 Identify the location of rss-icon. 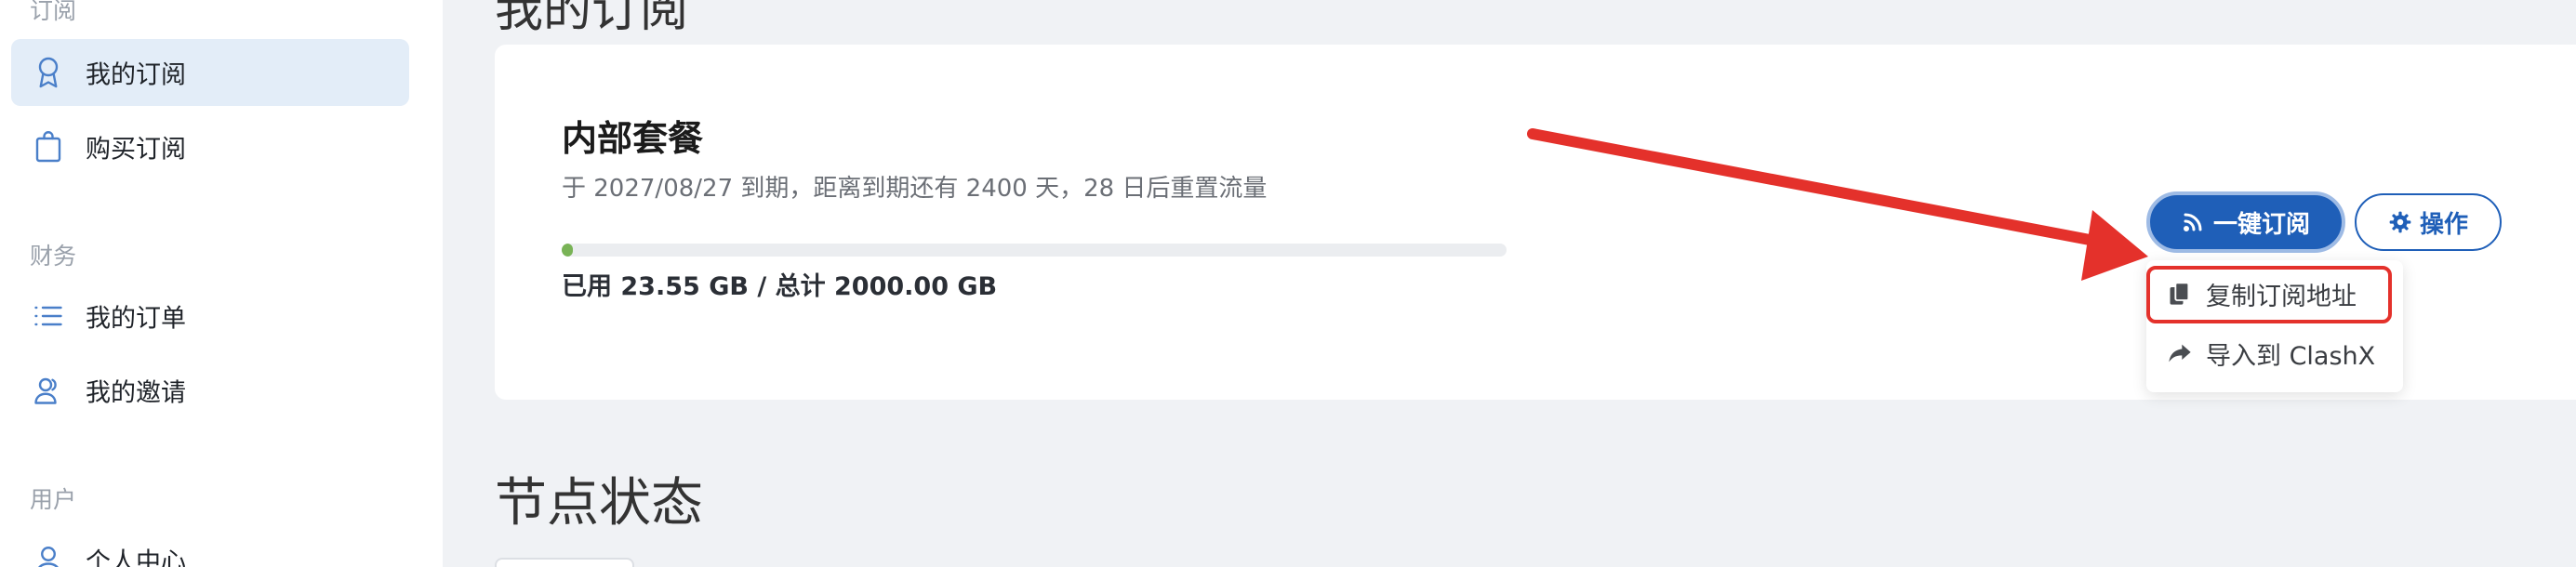
(2192, 222).